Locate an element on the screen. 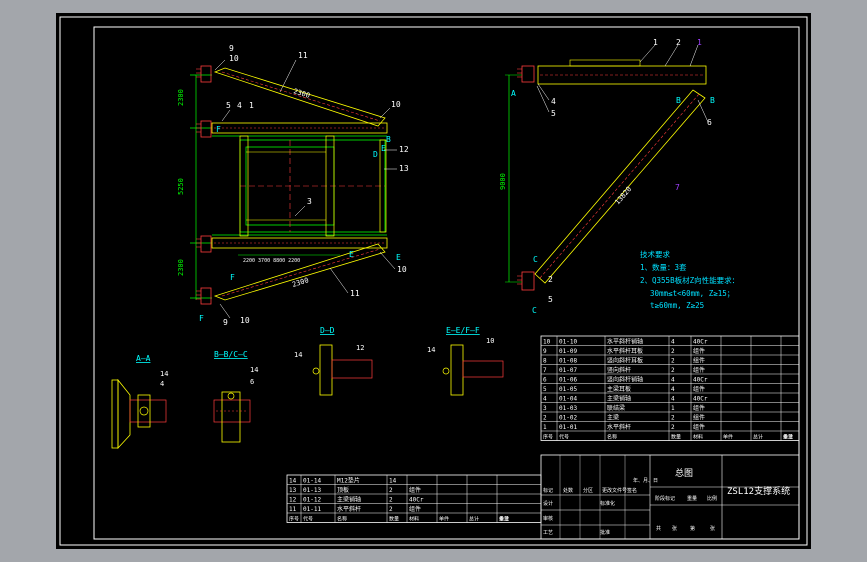 This screenshot has height=562, width=867. section-dd-title: D—D is located at coordinates (327, 330).